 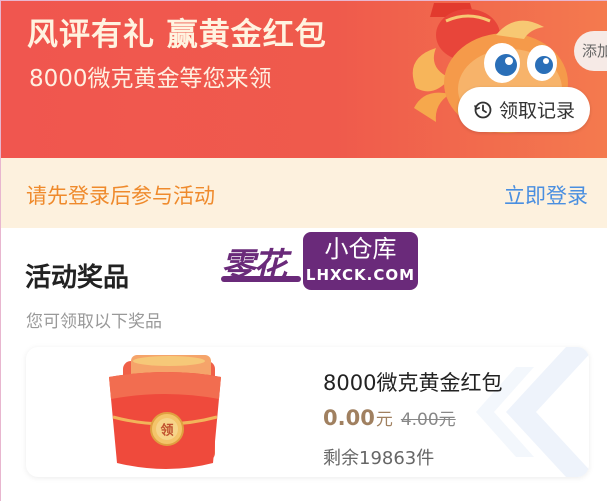 I want to click on login-now-link: 立即登录, so click(x=546, y=195).